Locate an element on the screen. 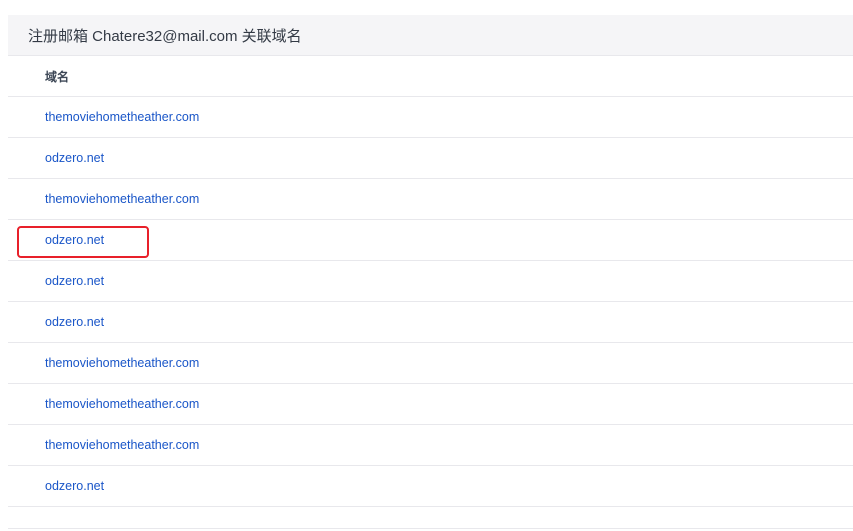 The width and height of the screenshot is (853, 531). panel-title: 注册邮箱 Chatere32@mail.com 关联域名 is located at coordinates (430, 35).